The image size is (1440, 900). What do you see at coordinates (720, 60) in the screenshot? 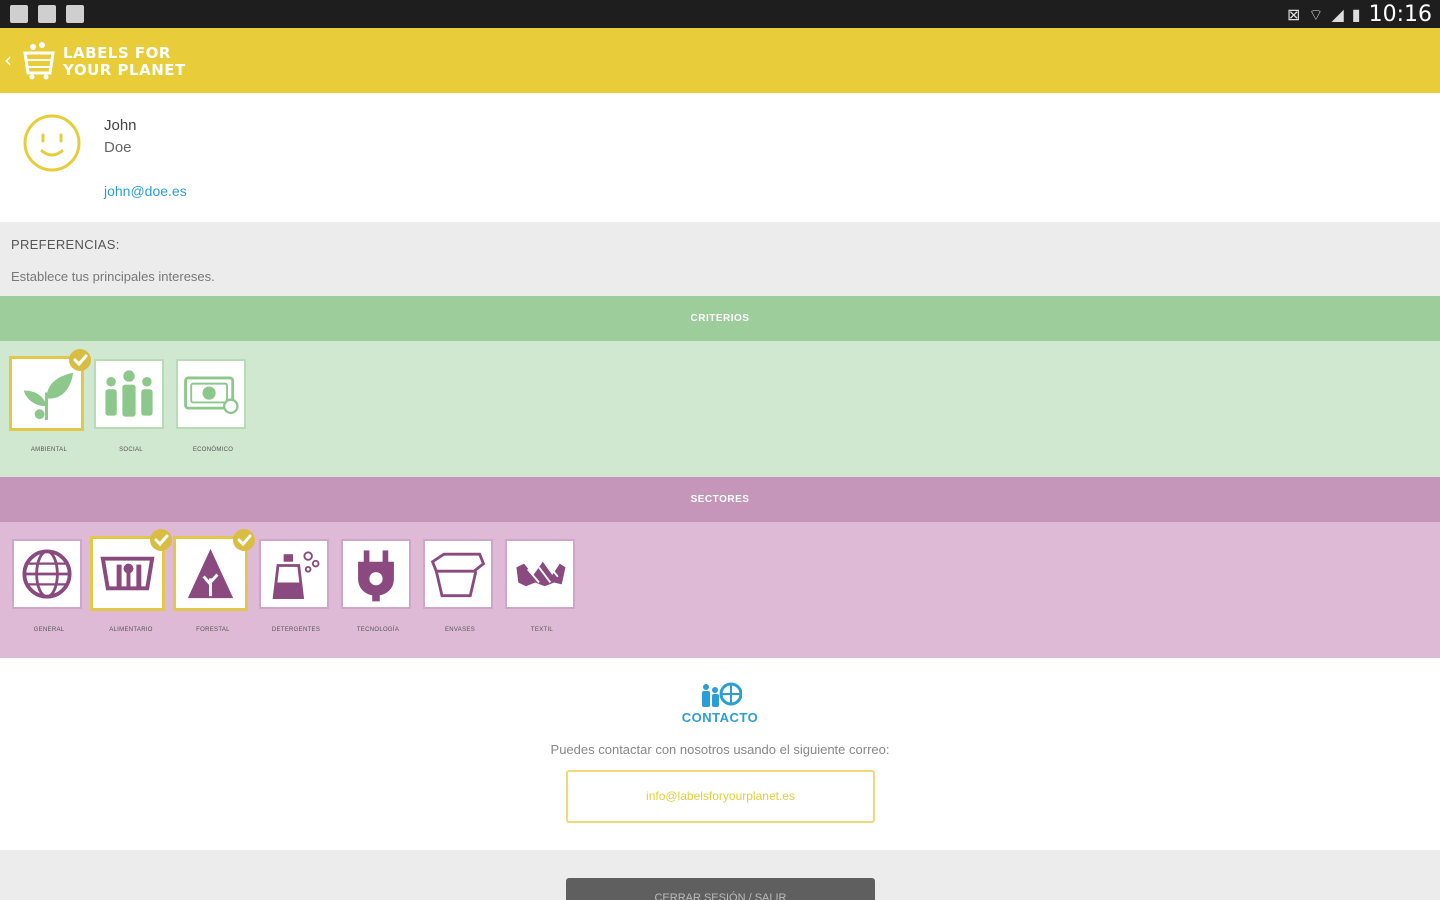
I see `app-bar: ‹ LABELS FOR YOUR PLANET` at bounding box center [720, 60].